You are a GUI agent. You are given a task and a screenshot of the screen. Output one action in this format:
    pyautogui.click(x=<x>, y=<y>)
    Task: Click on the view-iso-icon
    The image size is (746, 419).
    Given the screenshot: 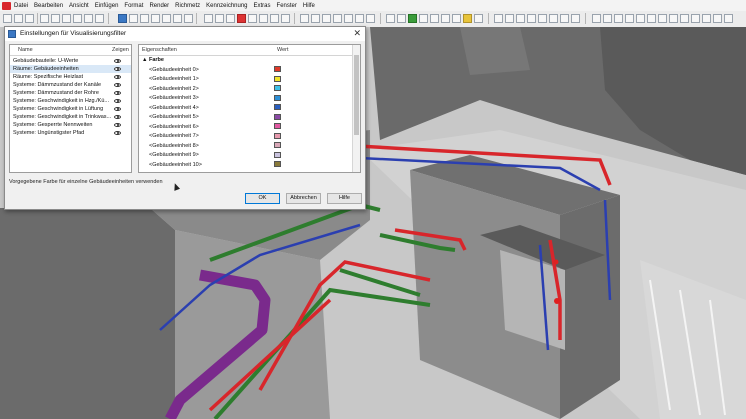 What is the action you would take?
    pyautogui.click(x=629, y=18)
    